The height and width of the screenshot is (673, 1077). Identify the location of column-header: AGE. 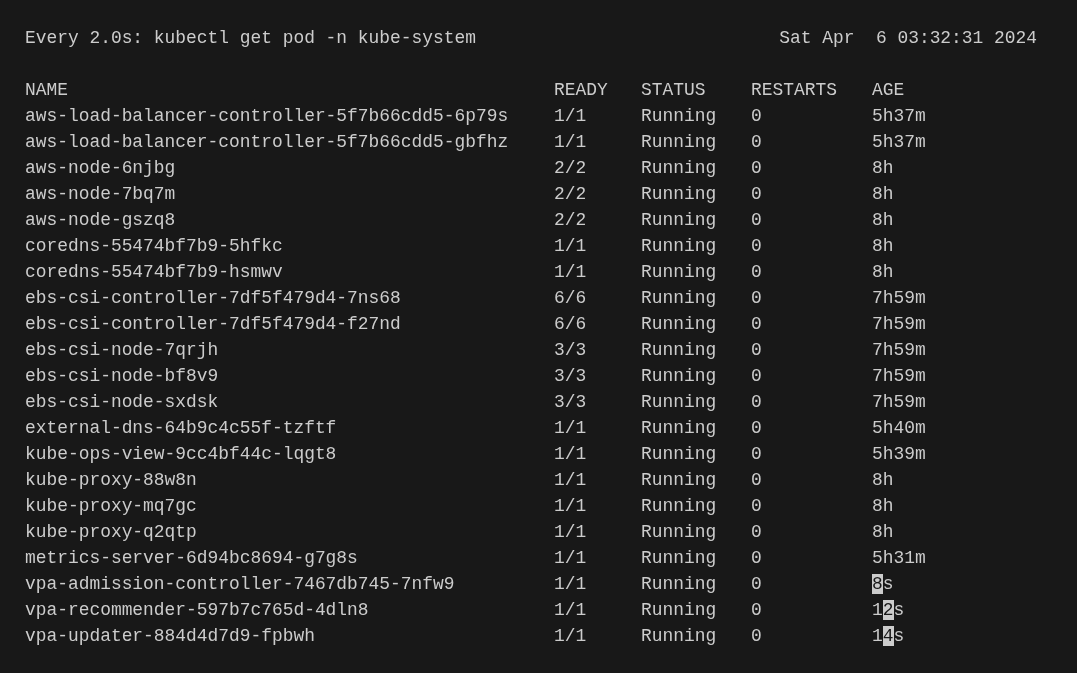
(889, 90).